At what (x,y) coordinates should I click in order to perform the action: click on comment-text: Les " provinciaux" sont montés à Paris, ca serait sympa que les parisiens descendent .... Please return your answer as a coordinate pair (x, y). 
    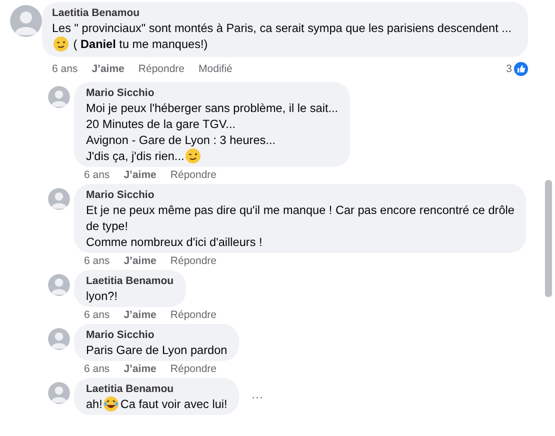
    Looking at the image, I should click on (282, 28).